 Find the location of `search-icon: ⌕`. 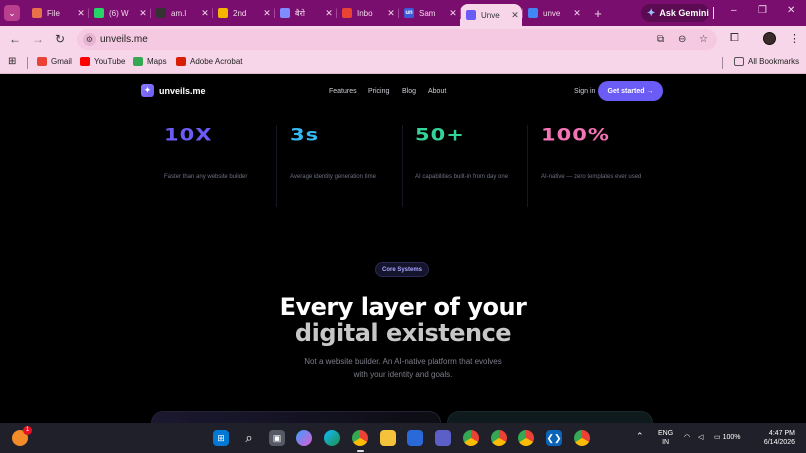

search-icon: ⌕ is located at coordinates (249, 438).